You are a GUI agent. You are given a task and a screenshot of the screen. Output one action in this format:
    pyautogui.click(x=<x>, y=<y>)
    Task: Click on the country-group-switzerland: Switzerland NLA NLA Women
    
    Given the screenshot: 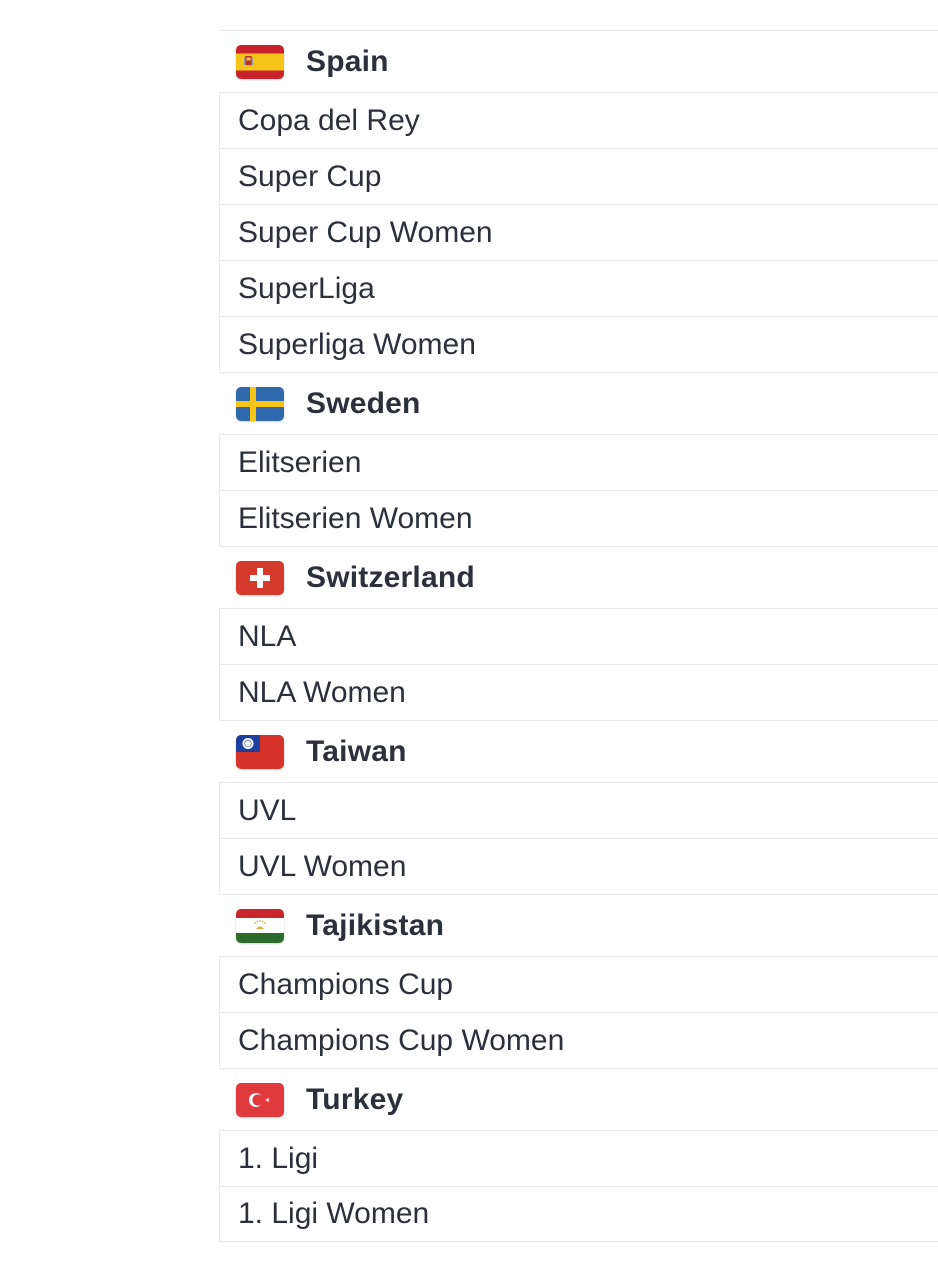 What is the action you would take?
    pyautogui.click(x=578, y=633)
    